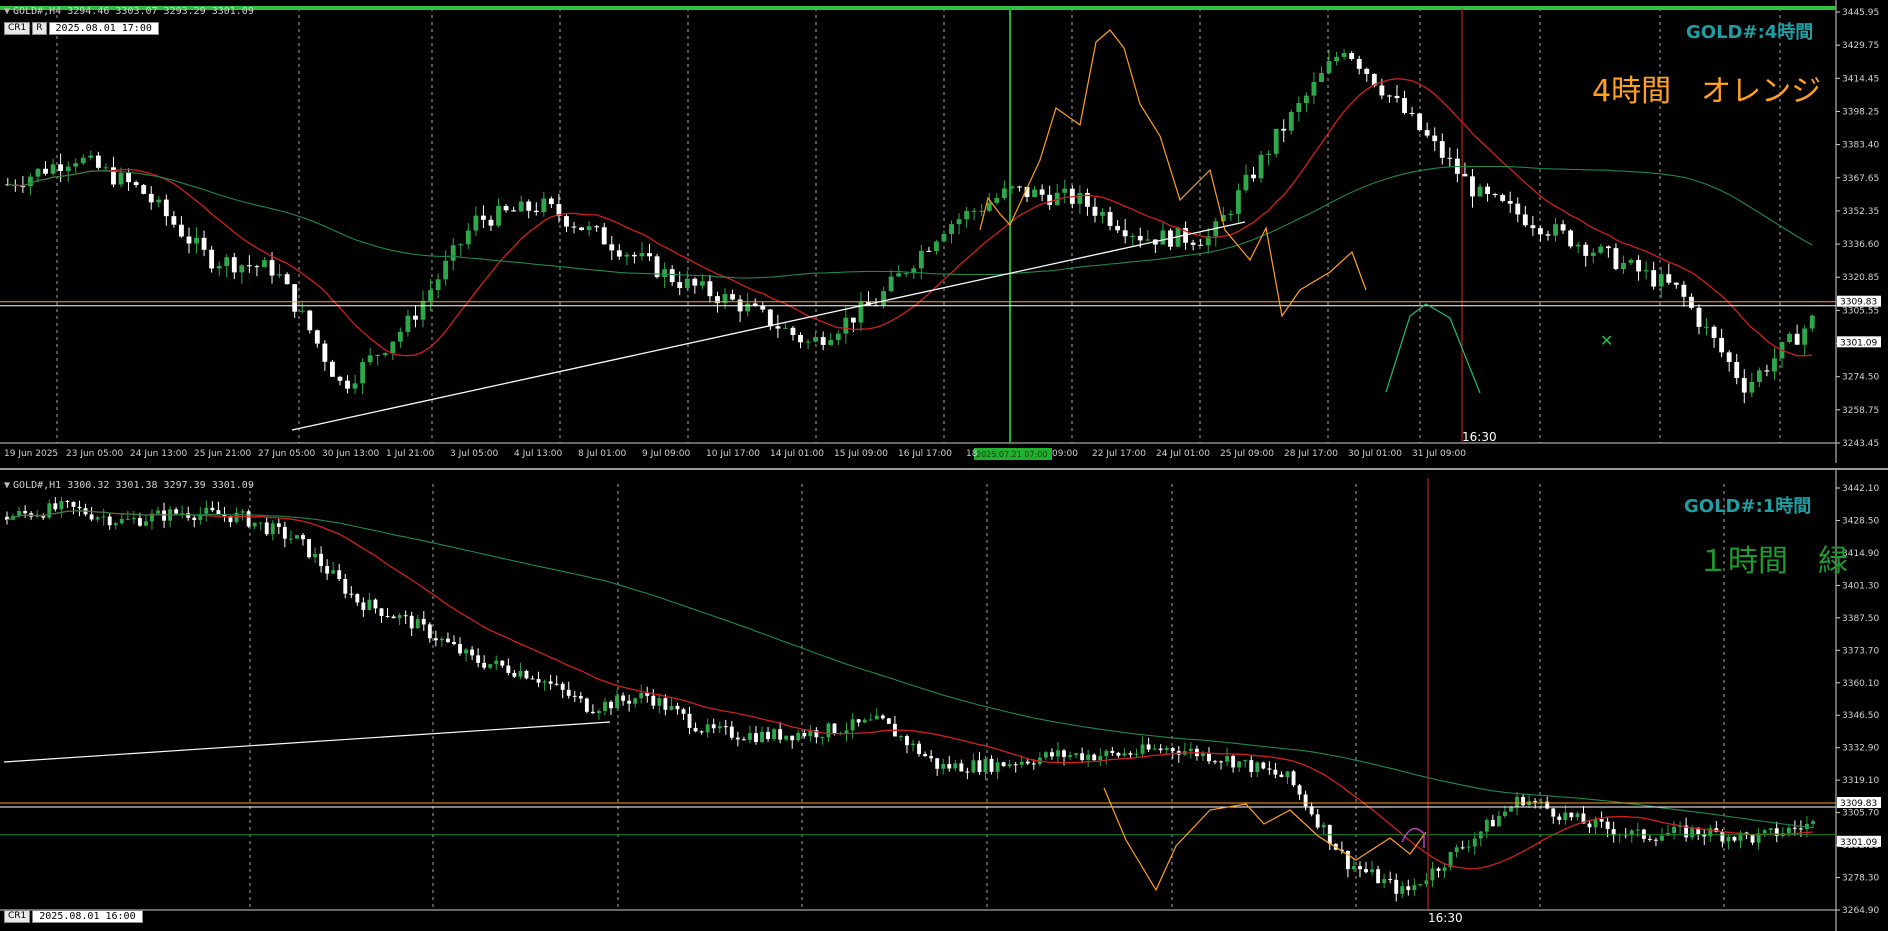 The height and width of the screenshot is (931, 1888). Describe the element at coordinates (1860, 13) in the screenshot. I see `price-tick-label: 3445.95` at that location.